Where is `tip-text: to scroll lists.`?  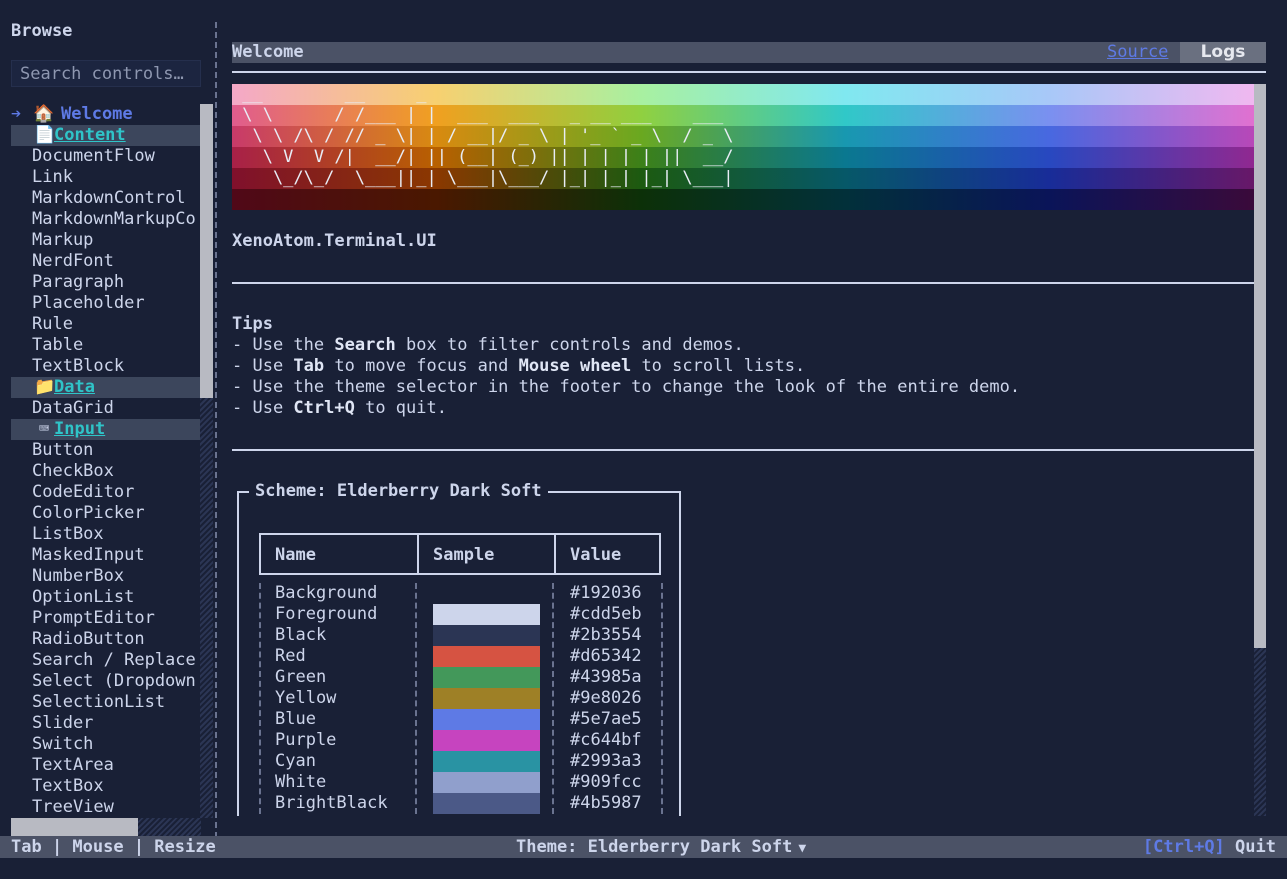 tip-text: to scroll lists. is located at coordinates (718, 366).